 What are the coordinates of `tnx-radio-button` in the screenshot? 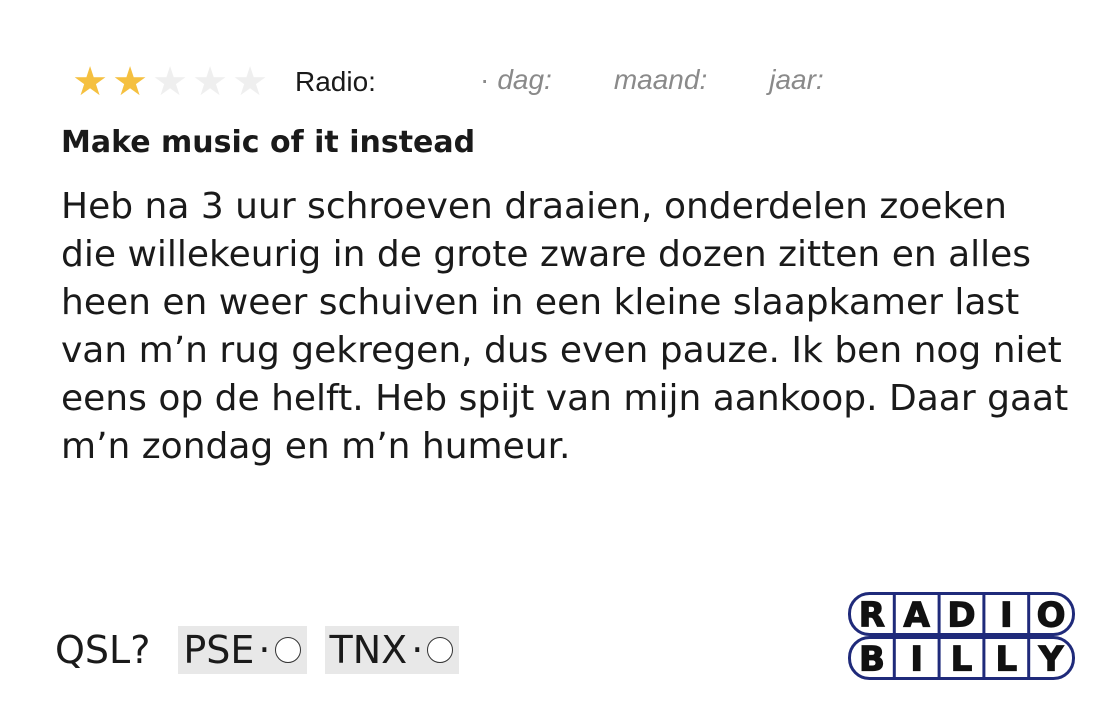 It's located at (440, 650).